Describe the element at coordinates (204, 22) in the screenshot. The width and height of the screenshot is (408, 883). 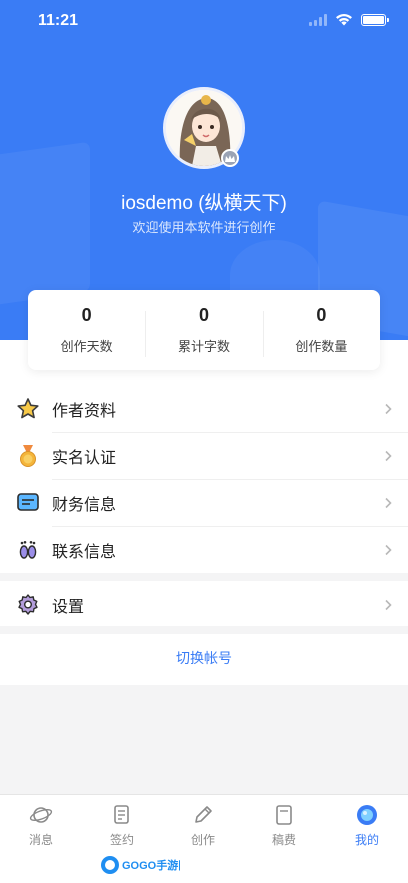
I see `status-bar: 11:21` at that location.